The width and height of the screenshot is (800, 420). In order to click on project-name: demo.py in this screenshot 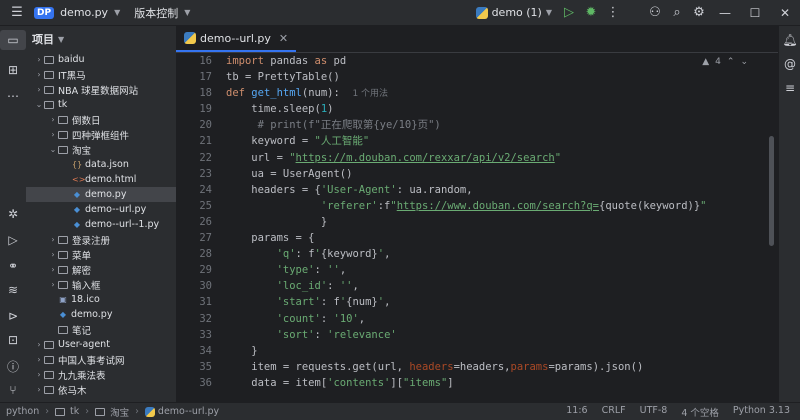, I will do `click(84, 12)`.